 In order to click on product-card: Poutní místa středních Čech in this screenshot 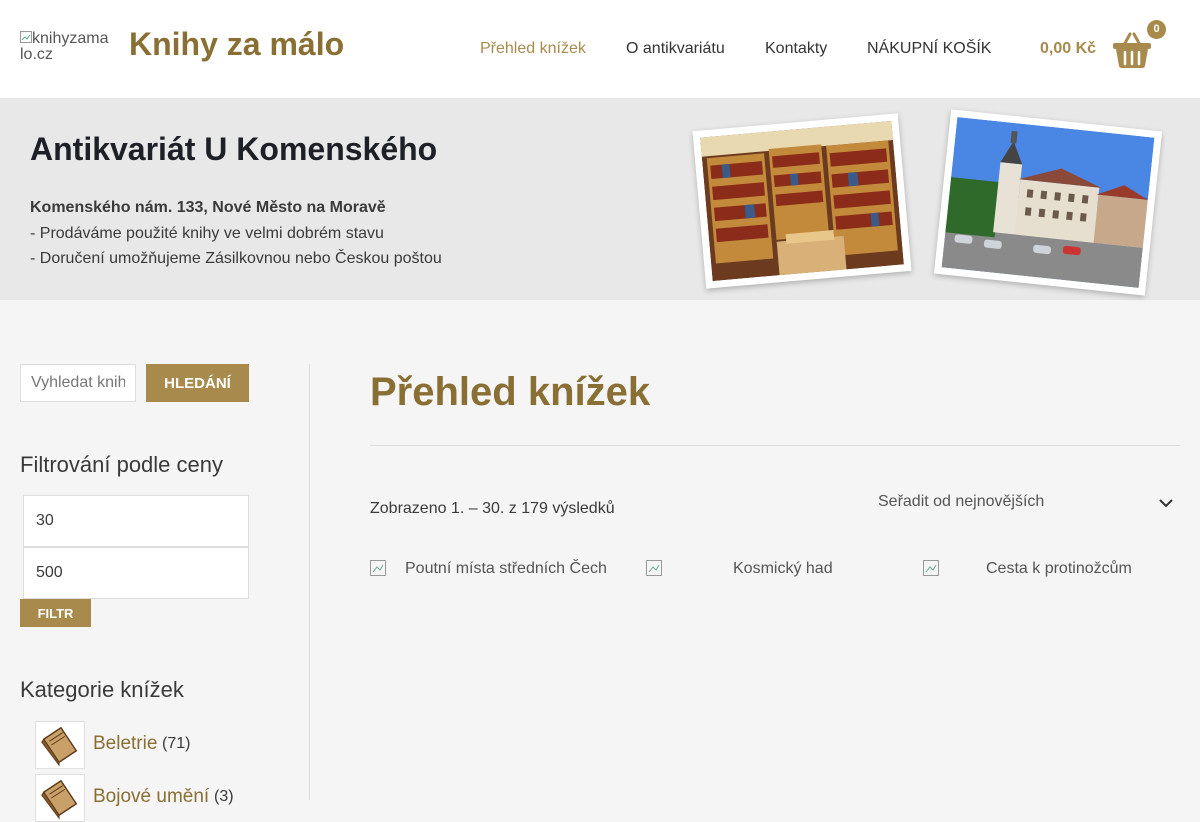, I will do `click(488, 569)`.